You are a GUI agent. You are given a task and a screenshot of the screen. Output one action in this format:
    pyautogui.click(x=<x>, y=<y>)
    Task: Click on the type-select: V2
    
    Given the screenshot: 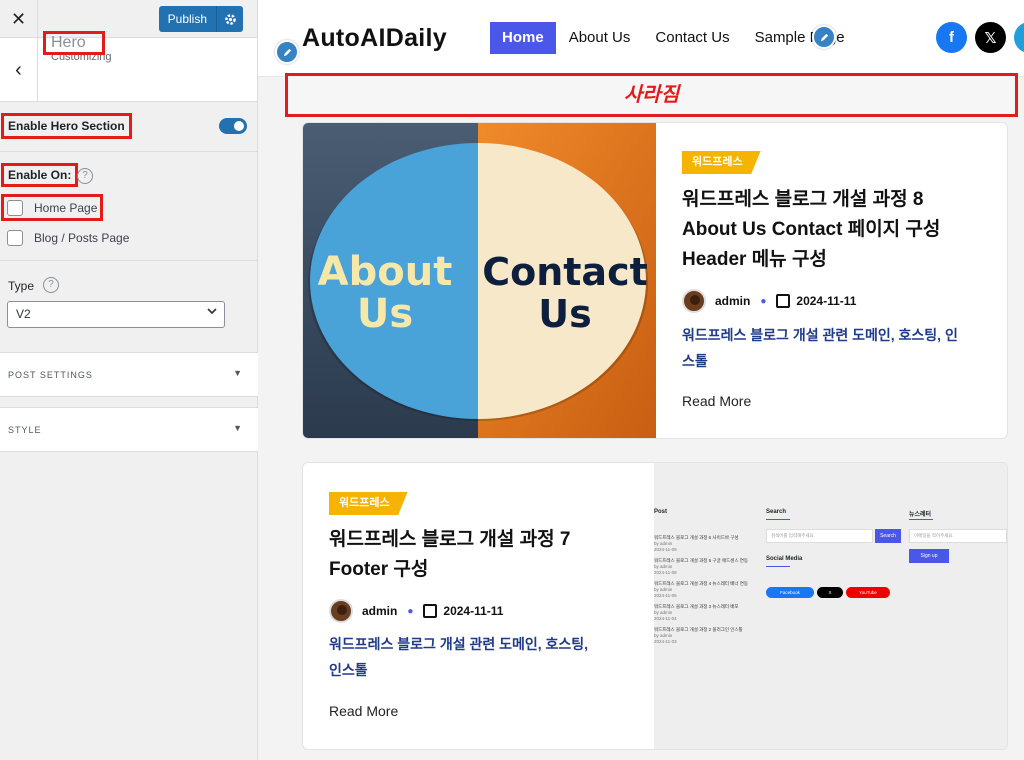 What is the action you would take?
    pyautogui.click(x=116, y=314)
    